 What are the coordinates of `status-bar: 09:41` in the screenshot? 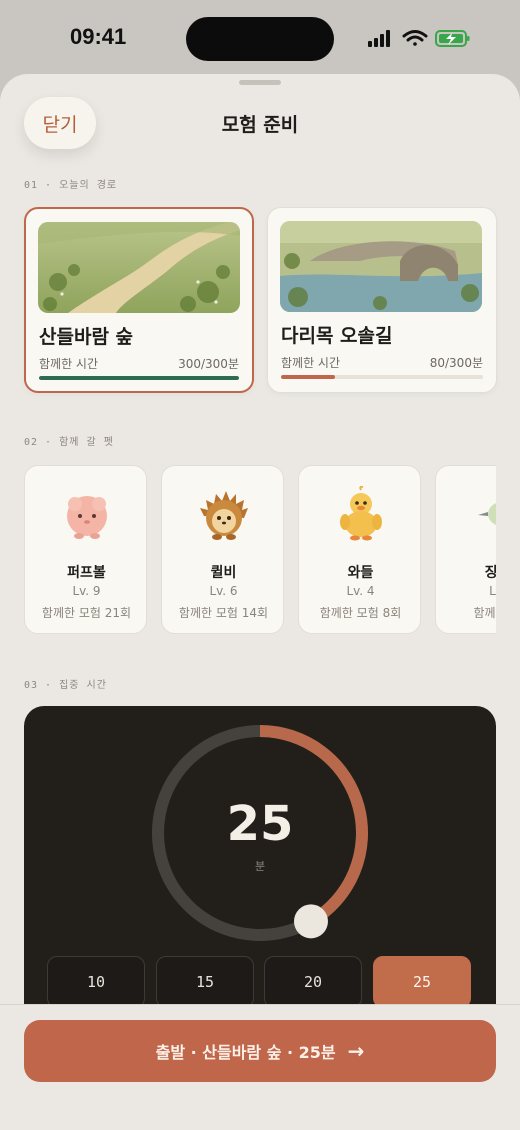 It's located at (260, 37).